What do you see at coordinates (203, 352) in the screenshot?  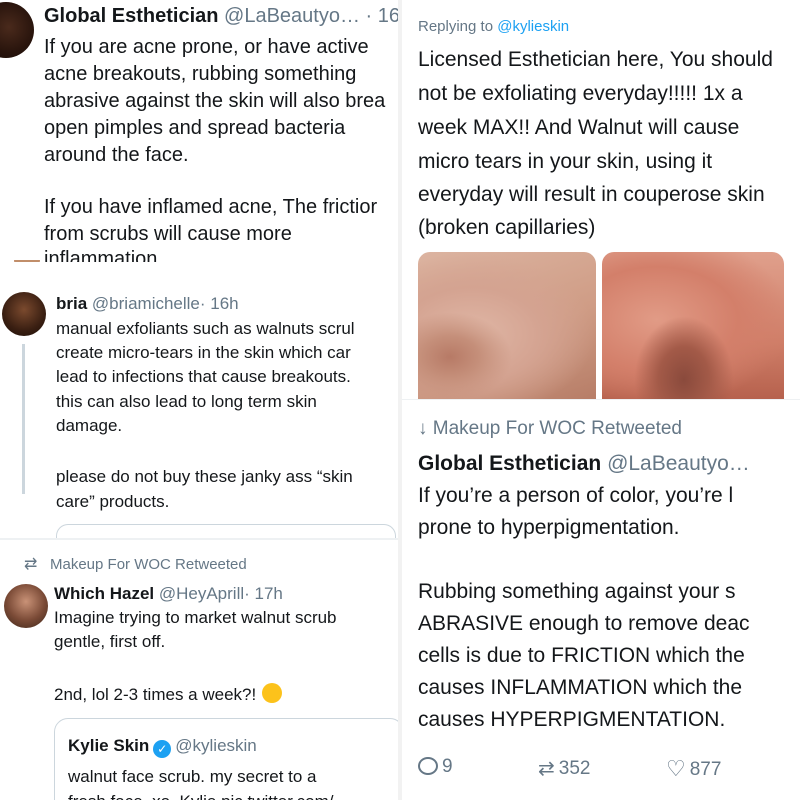 I see `tweet-text-line: create micro-tears in the skin which car` at bounding box center [203, 352].